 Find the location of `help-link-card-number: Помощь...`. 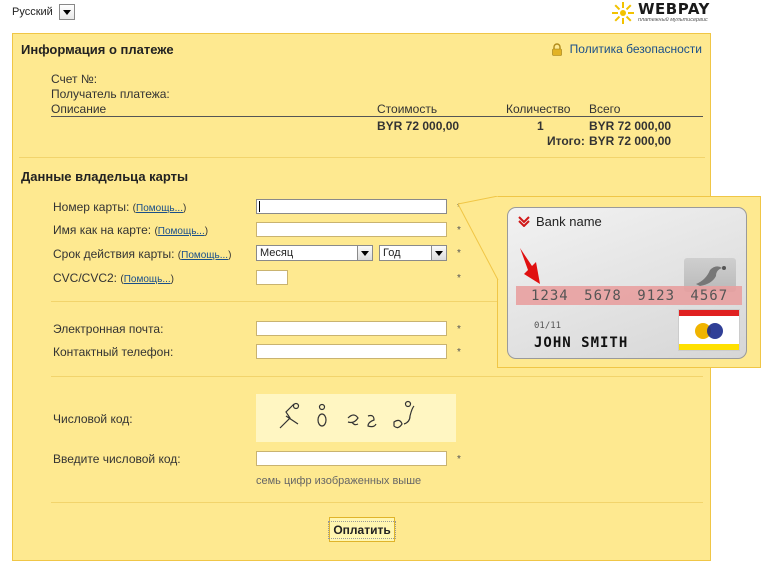

help-link-card-number: Помощь... is located at coordinates (159, 208).